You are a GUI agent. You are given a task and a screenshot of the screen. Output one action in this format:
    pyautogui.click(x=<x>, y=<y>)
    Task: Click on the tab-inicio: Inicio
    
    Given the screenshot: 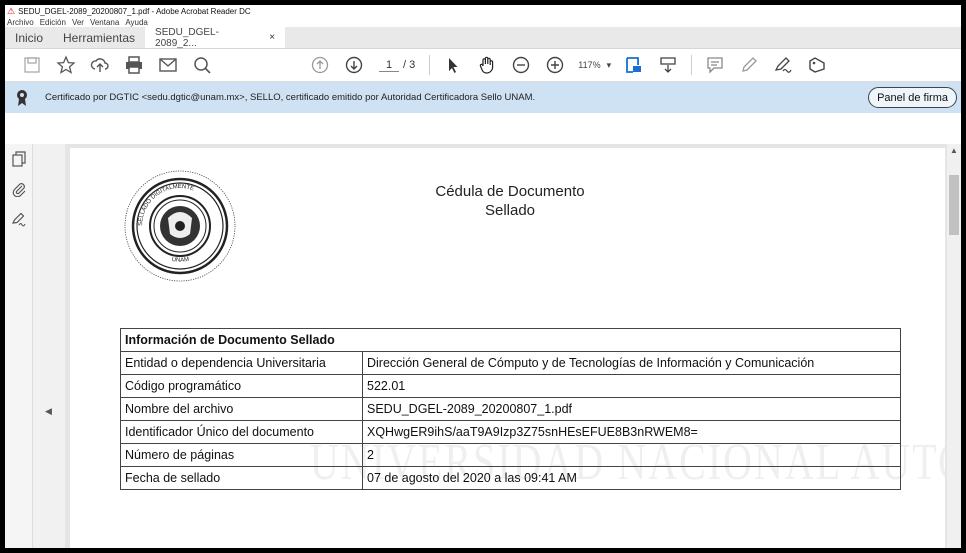 What is the action you would take?
    pyautogui.click(x=29, y=37)
    